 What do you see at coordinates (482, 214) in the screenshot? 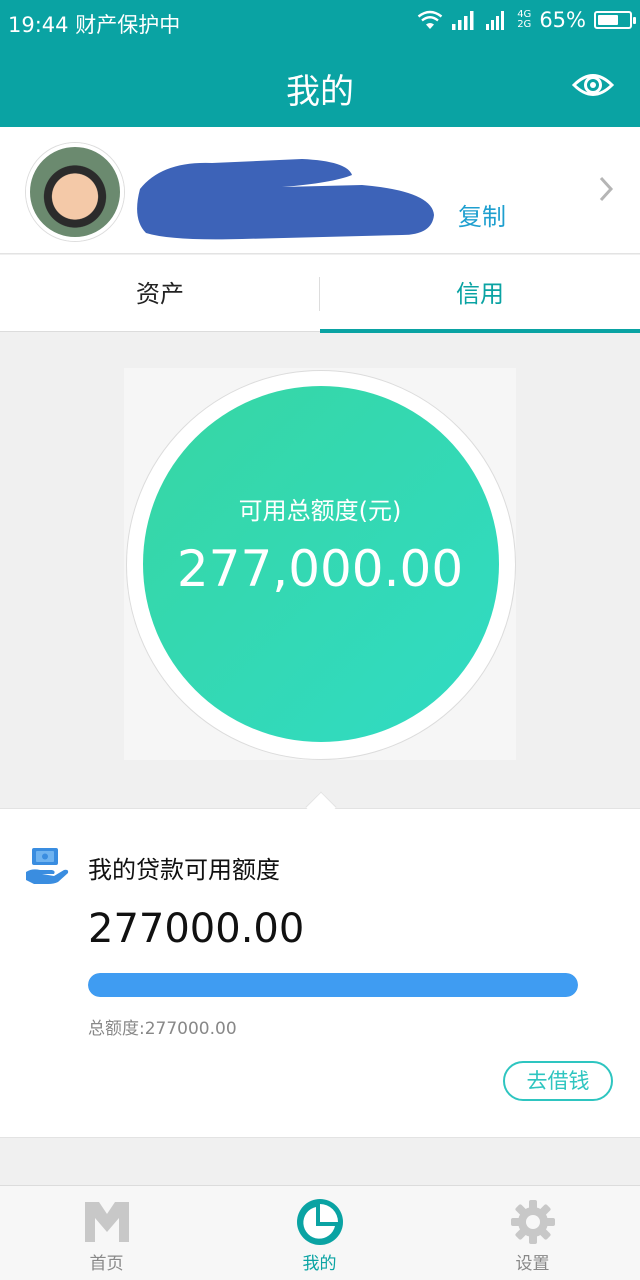
I see `copy-button: 复制` at bounding box center [482, 214].